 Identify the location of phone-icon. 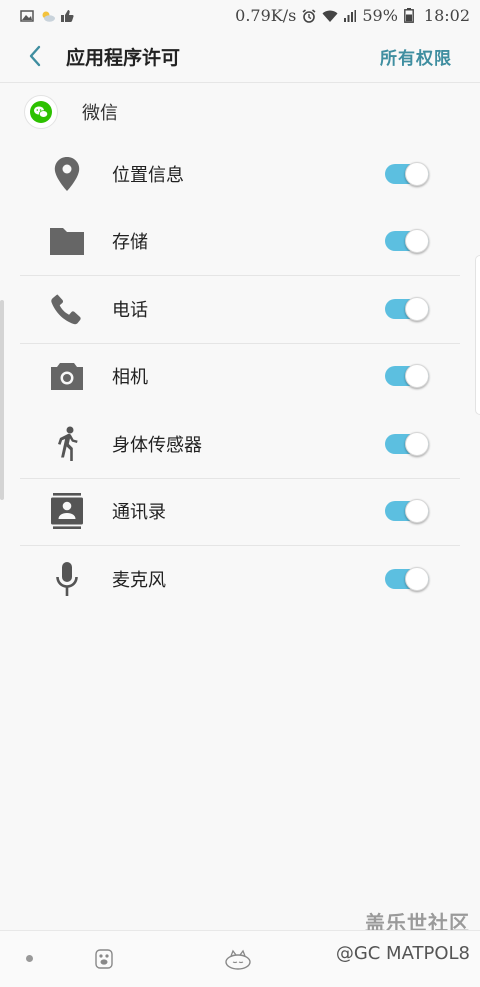
(67, 309).